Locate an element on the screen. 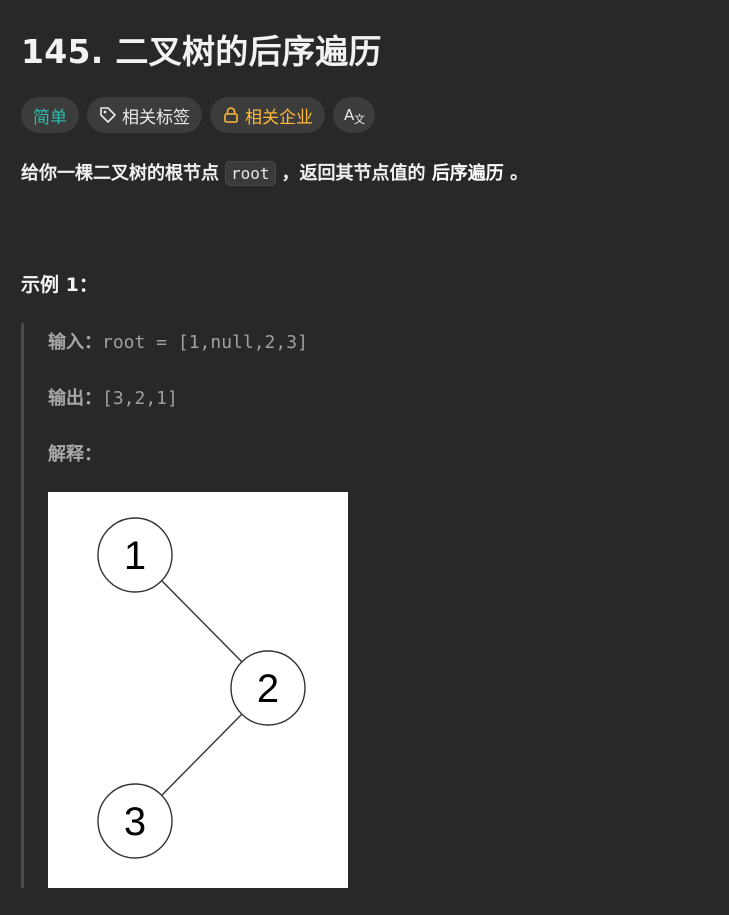 The width and height of the screenshot is (729, 915). description-middle: ，返回其节点值的 is located at coordinates (353, 173).